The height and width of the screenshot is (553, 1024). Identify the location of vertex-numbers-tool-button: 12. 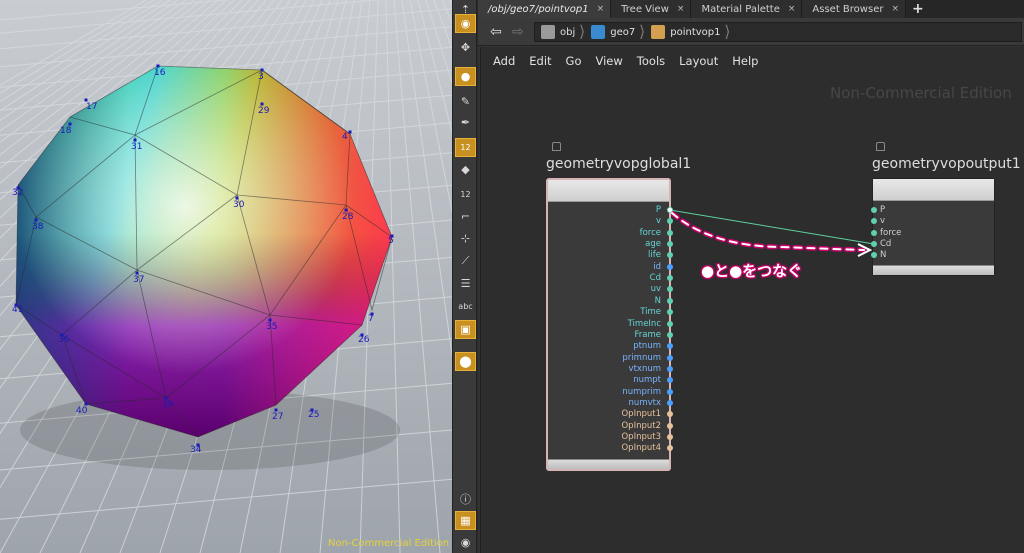
(465, 194).